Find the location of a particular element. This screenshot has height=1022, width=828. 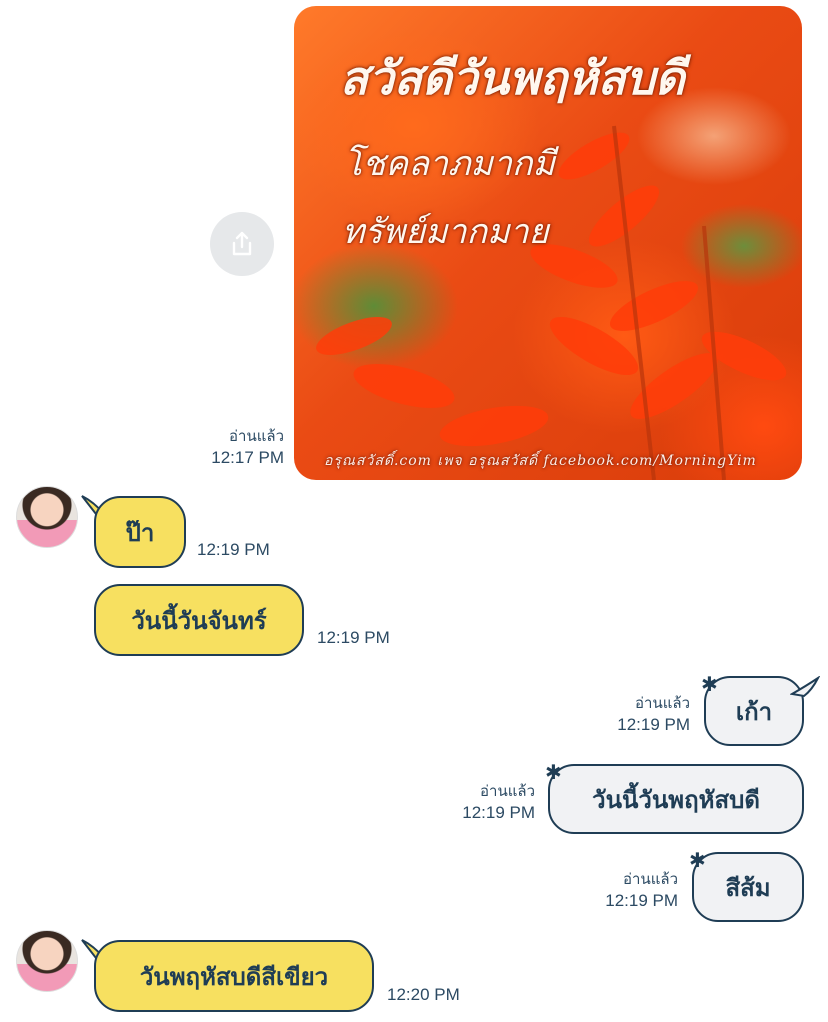

message-text: วันนี้วันพฤหัสบดี is located at coordinates (676, 799).